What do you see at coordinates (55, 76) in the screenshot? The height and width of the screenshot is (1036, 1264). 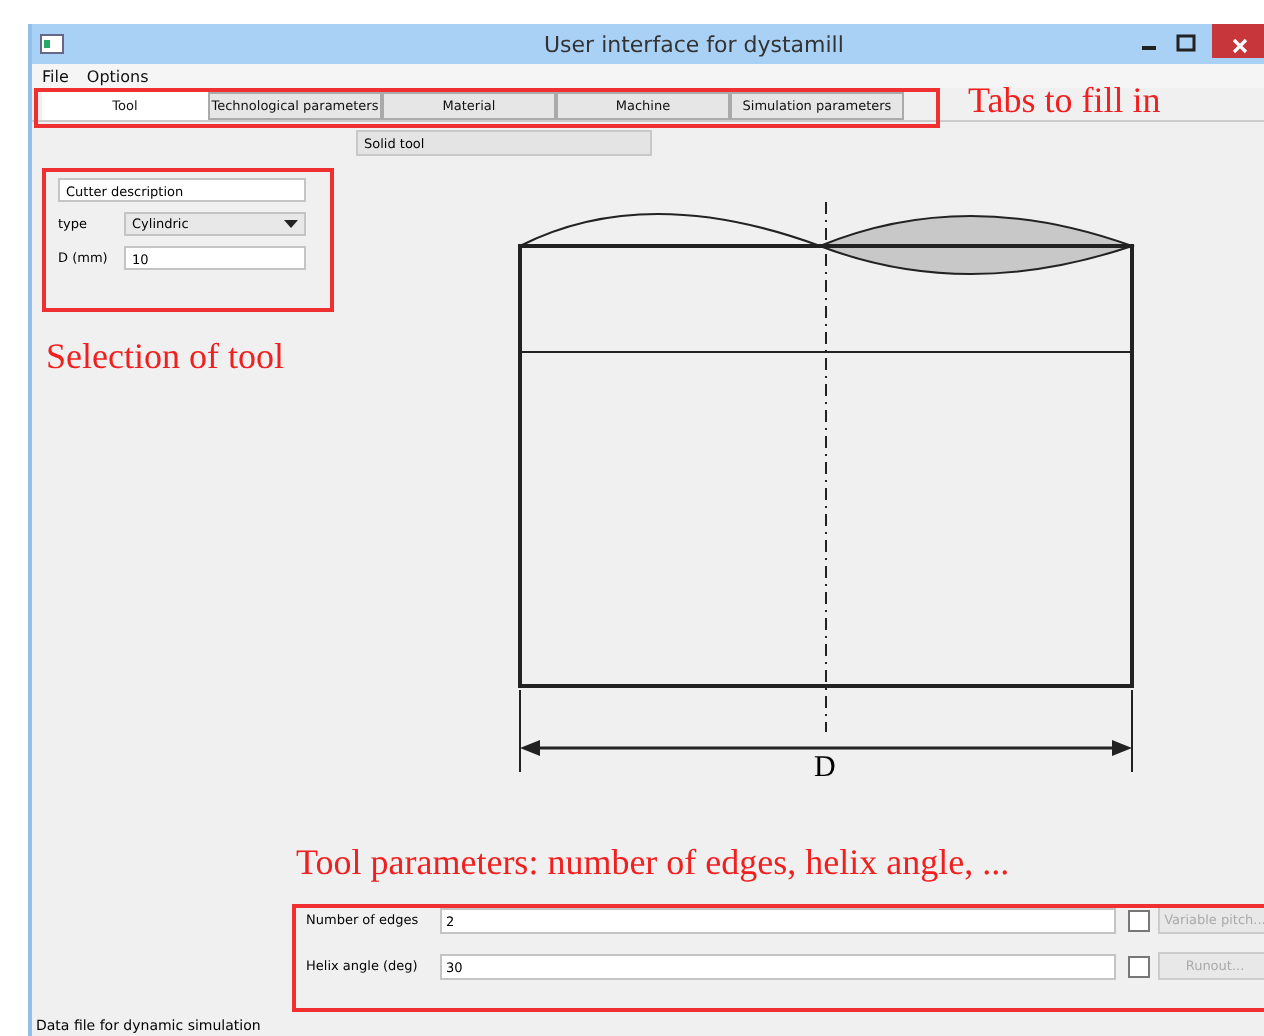 I see `menu-item: File` at bounding box center [55, 76].